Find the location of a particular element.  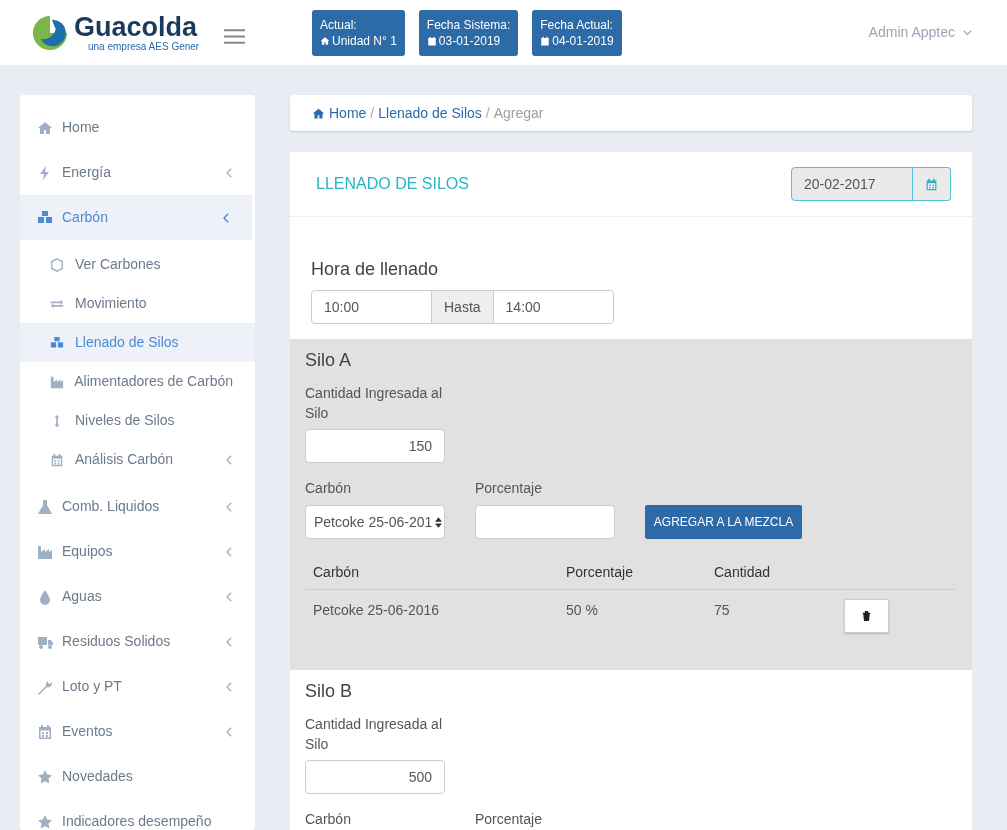

flask-icon is located at coordinates (45, 506).